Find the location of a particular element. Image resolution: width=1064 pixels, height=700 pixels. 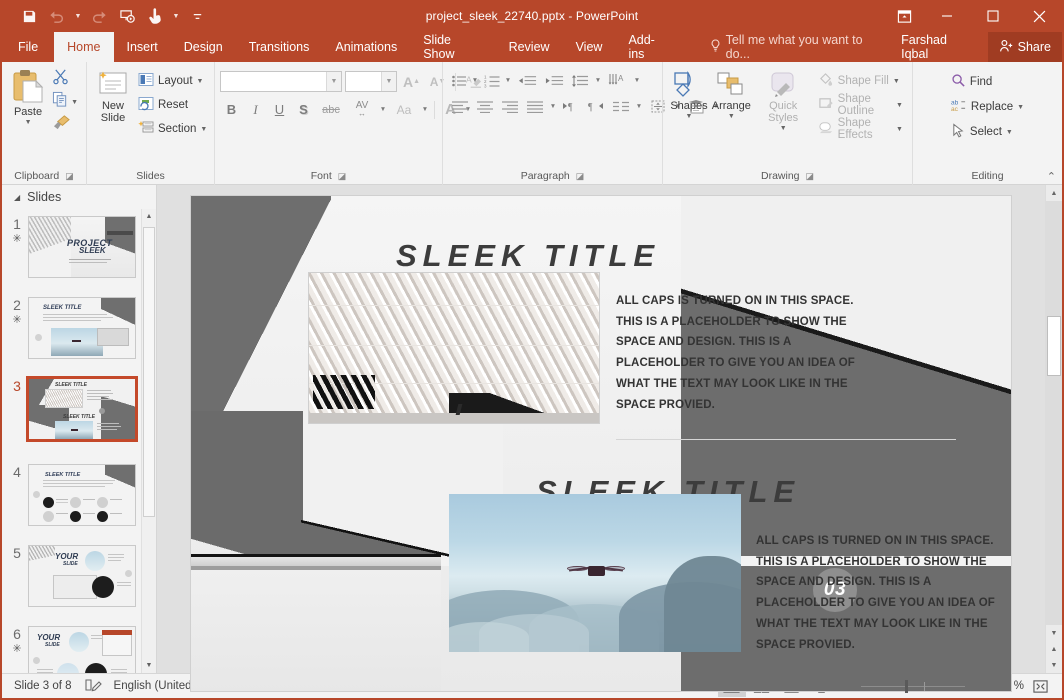

slide-thumbnail-5: YOUR SLIDE is located at coordinates (82, 576).